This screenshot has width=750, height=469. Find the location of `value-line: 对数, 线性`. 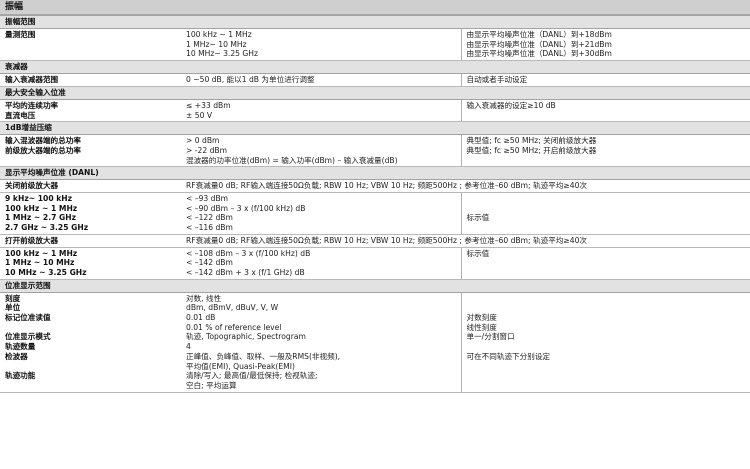

value-line: 对数, 线性 is located at coordinates (204, 298).